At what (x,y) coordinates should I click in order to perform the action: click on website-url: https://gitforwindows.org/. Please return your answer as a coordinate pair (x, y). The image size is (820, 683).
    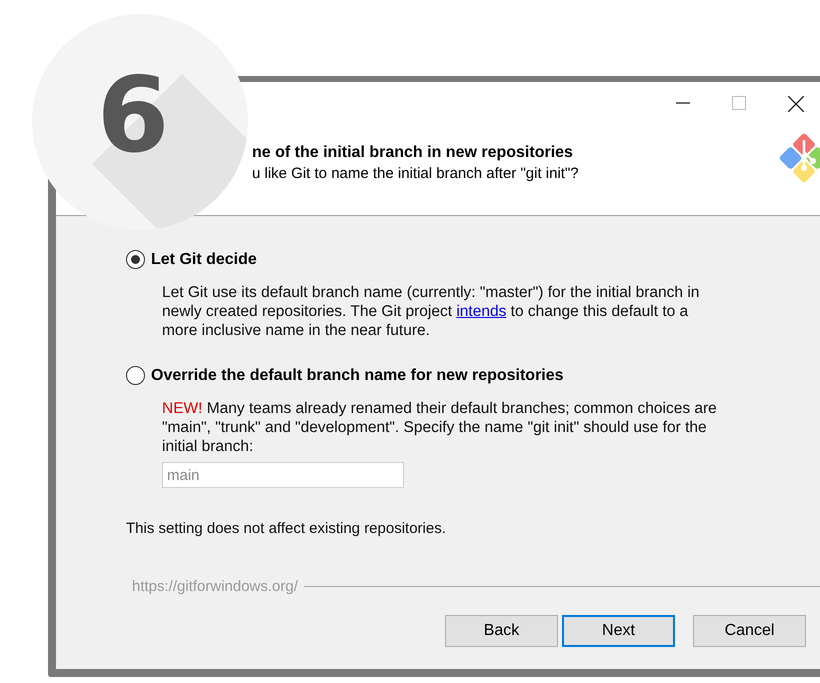
    Looking at the image, I should click on (215, 586).